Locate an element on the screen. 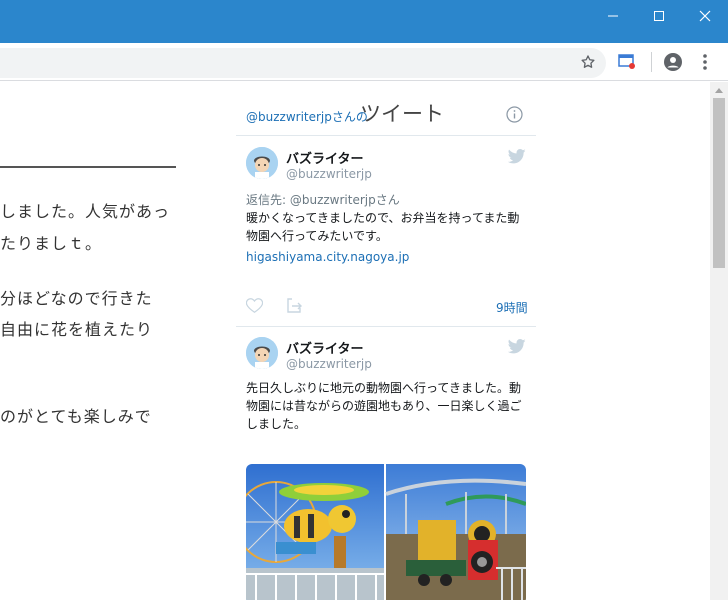  article-text-line: のがとても楽しみで is located at coordinates (76, 416).